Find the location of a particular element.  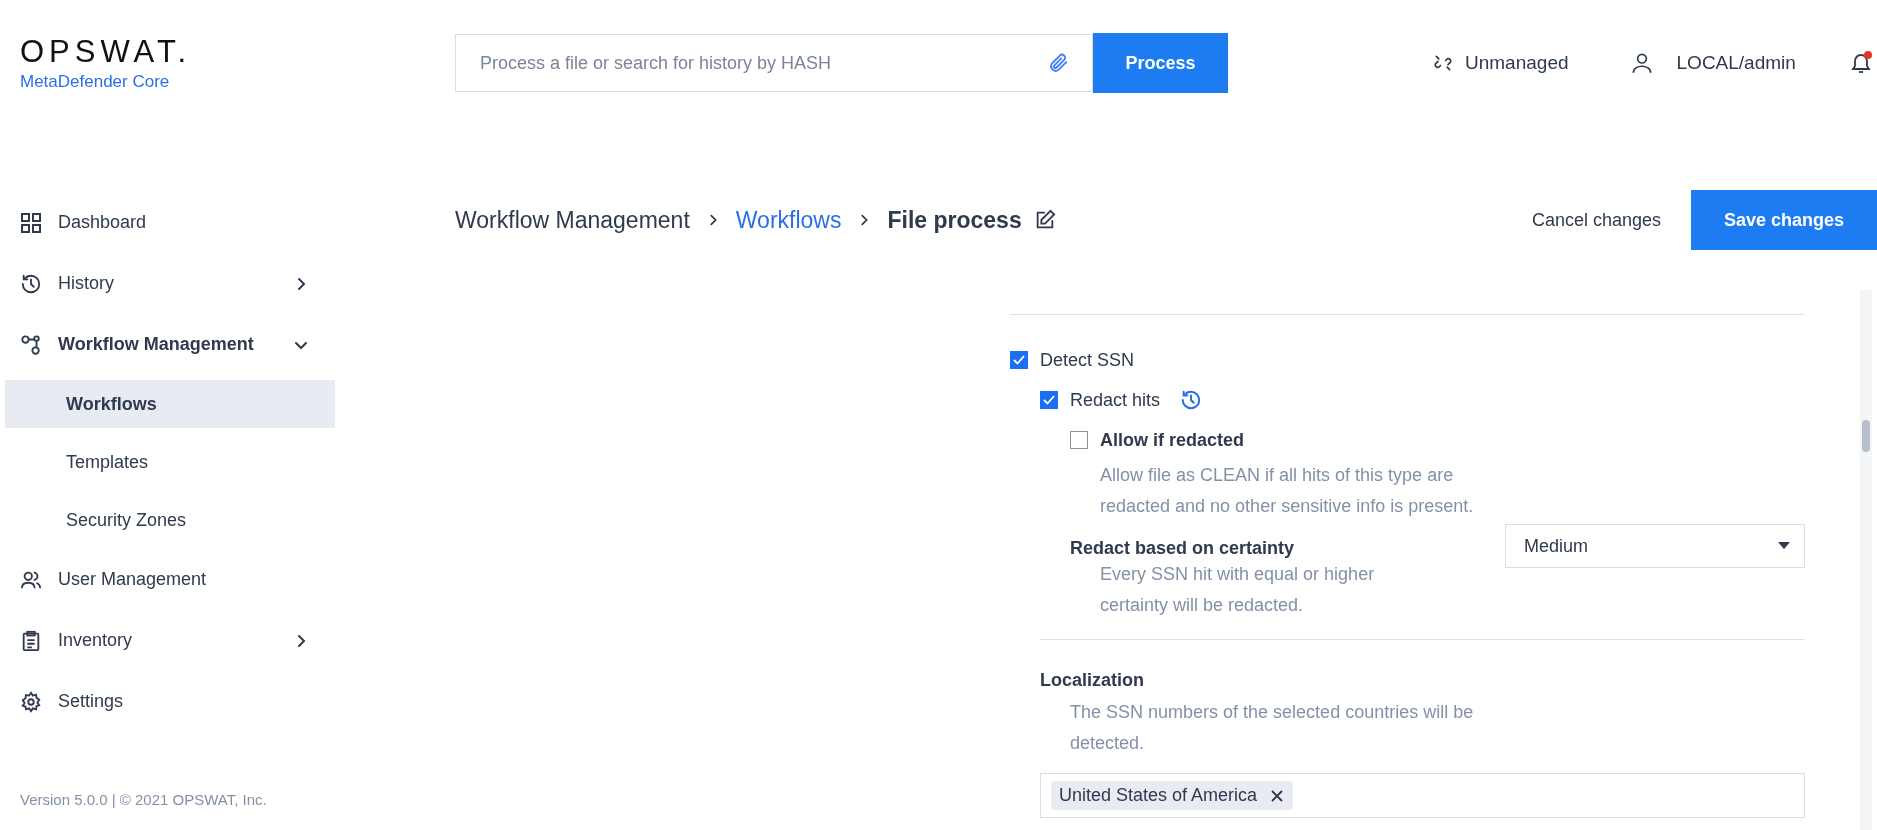

status-label: Unmanaged is located at coordinates (1517, 63).